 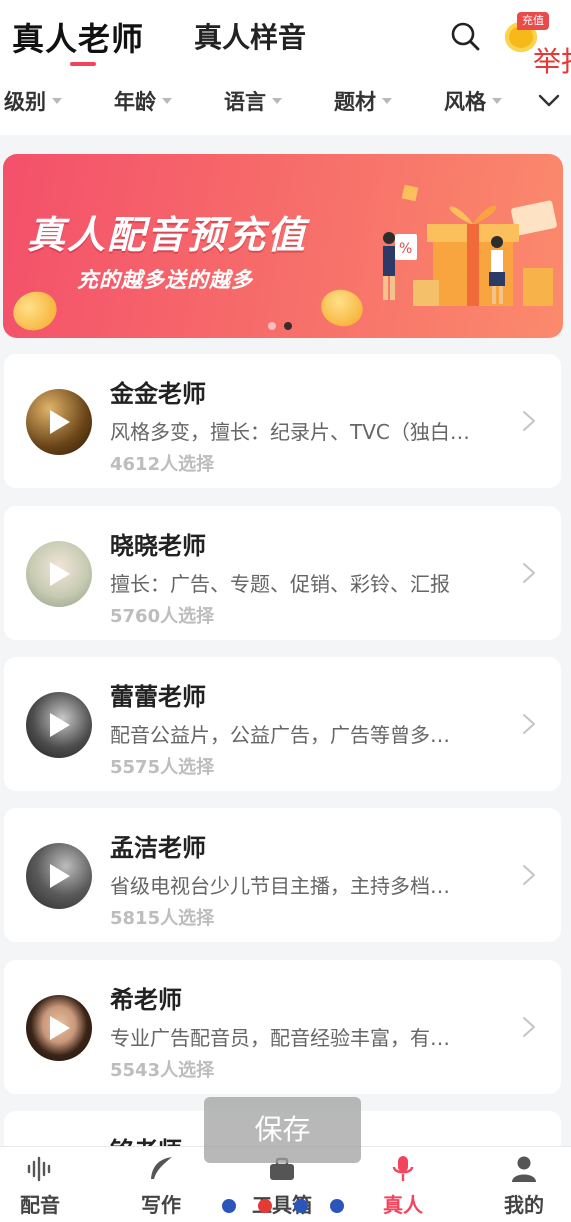 What do you see at coordinates (549, 101) in the screenshot?
I see `chevron-down-icon` at bounding box center [549, 101].